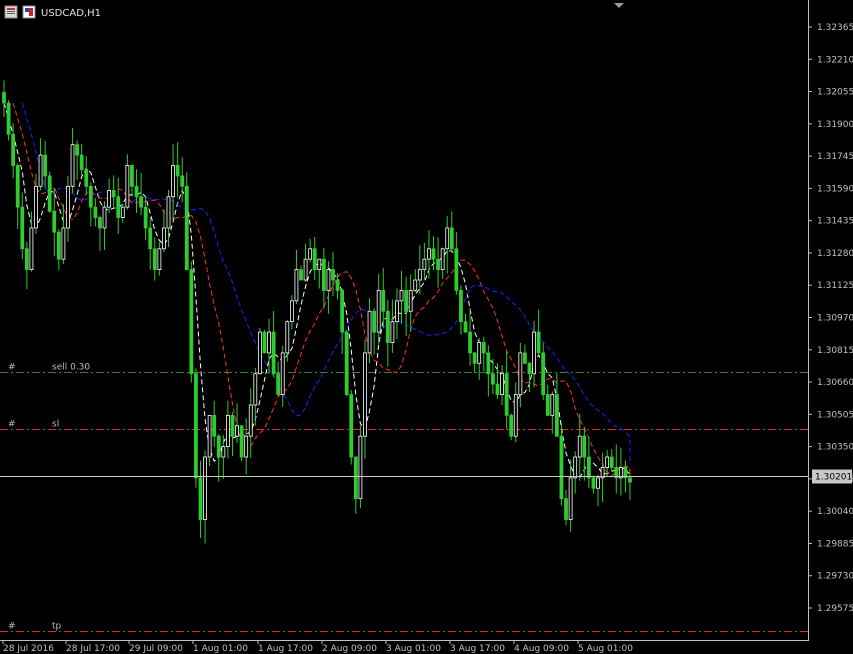 This screenshot has height=654, width=853. What do you see at coordinates (835, 286) in the screenshot?
I see `y-tick-label: 1.31125` at bounding box center [835, 286].